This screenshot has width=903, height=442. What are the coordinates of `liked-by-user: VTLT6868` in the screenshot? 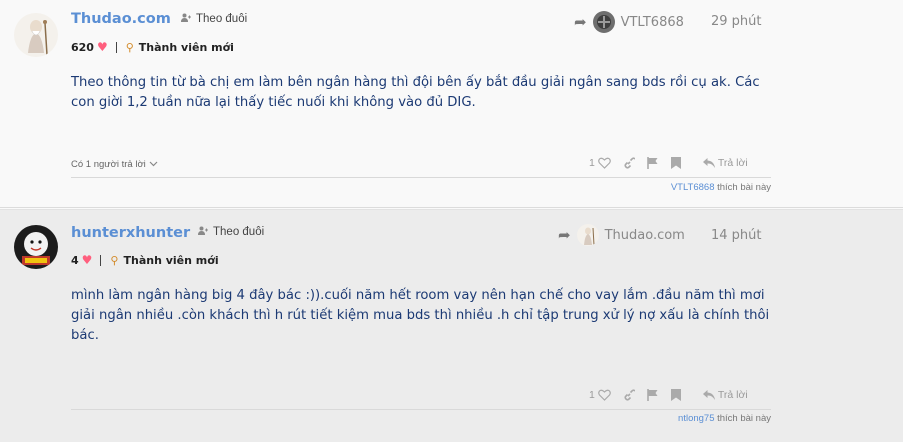 It's located at (693, 187).